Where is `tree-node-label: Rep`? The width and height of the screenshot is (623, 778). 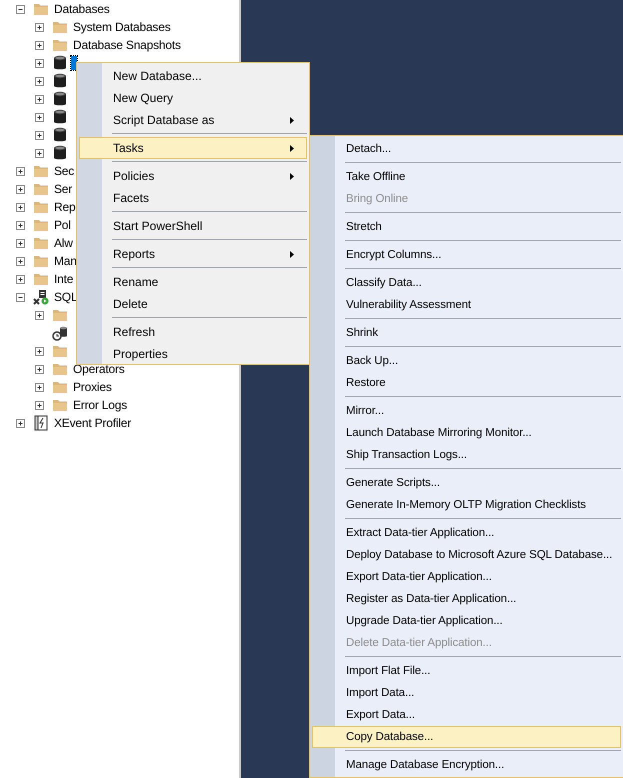
tree-node-label: Rep is located at coordinates (65, 207).